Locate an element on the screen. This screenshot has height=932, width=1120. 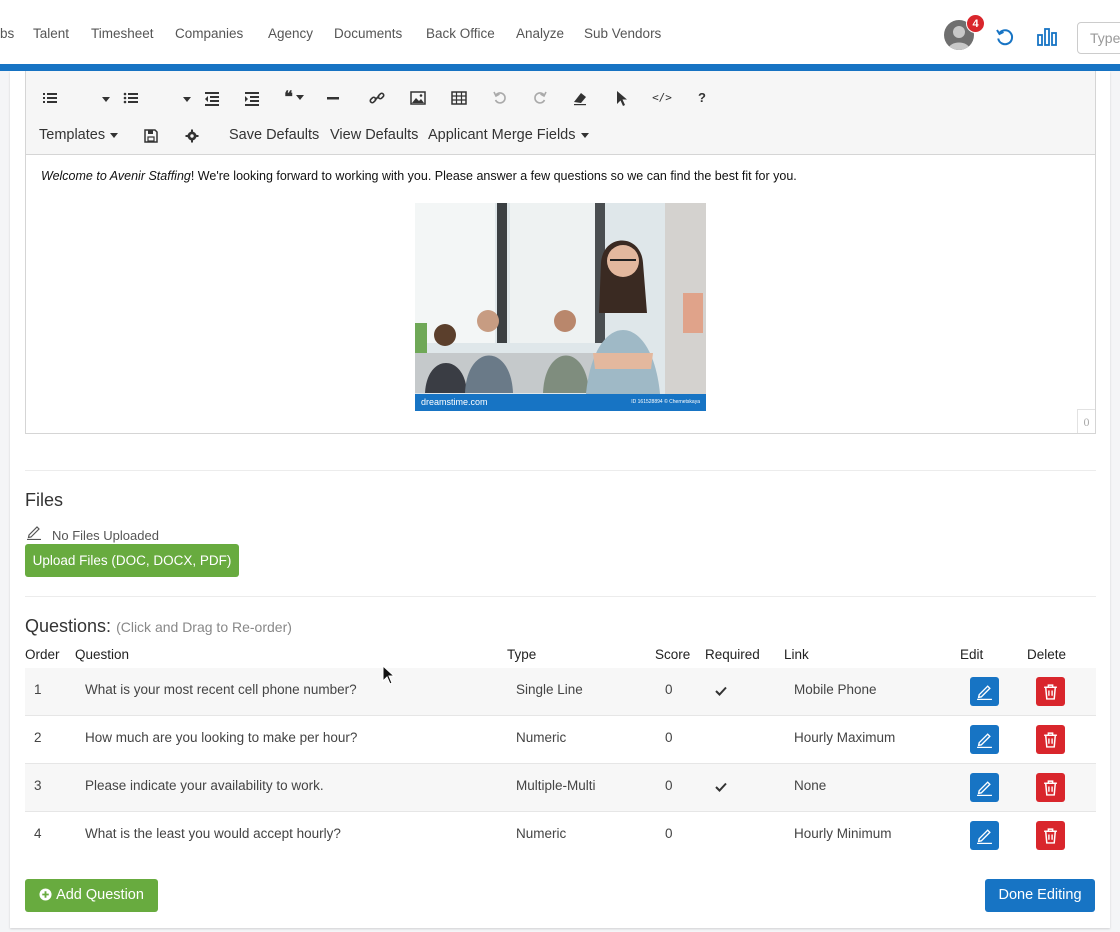
welcome-italic-text: Welcome to Avenir Staffing is located at coordinates (116, 176).